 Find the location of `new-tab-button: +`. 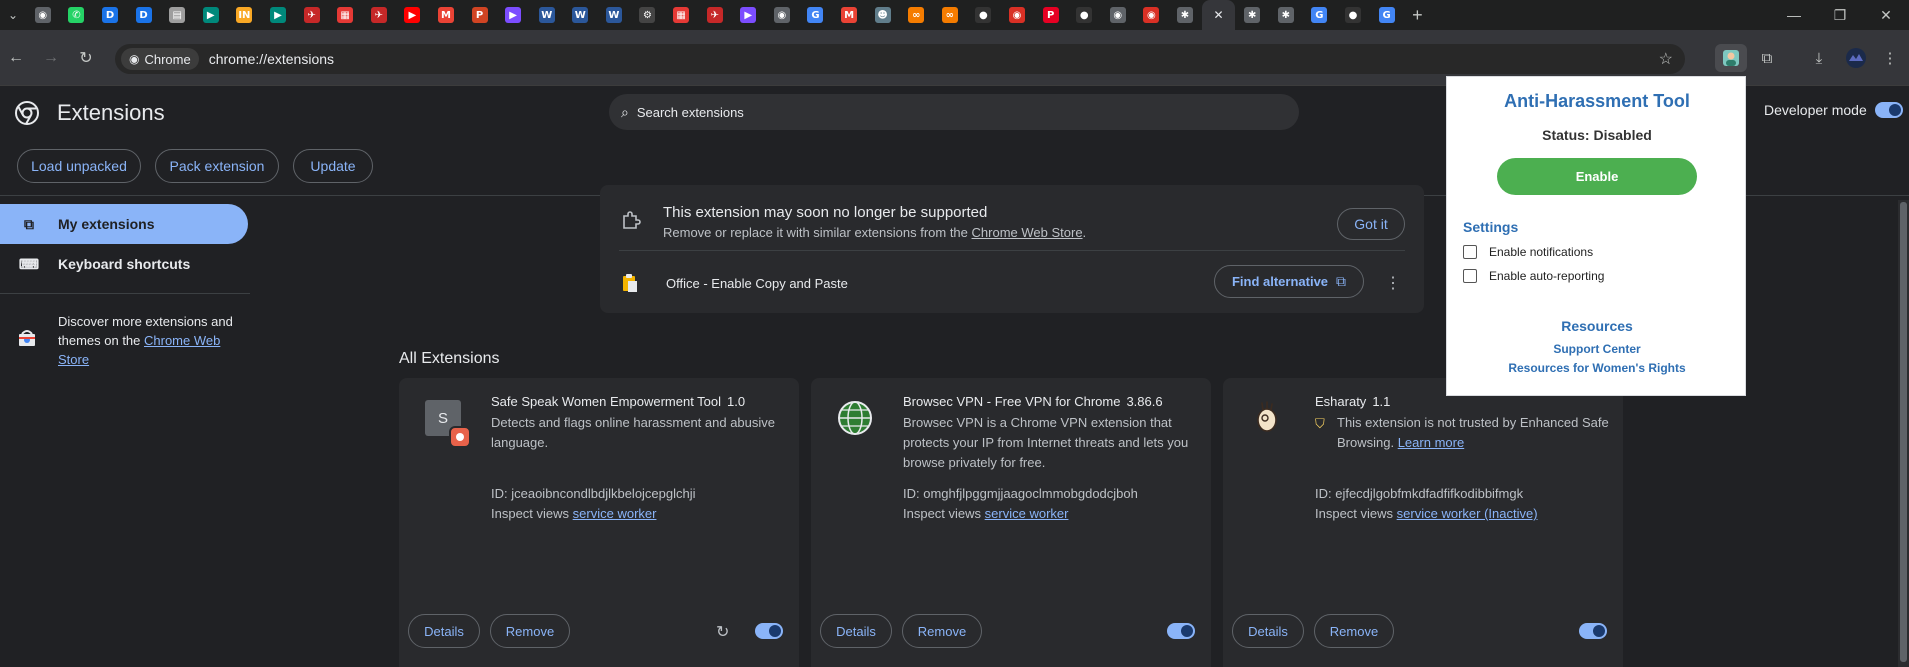

new-tab-button: + is located at coordinates (1417, 15).